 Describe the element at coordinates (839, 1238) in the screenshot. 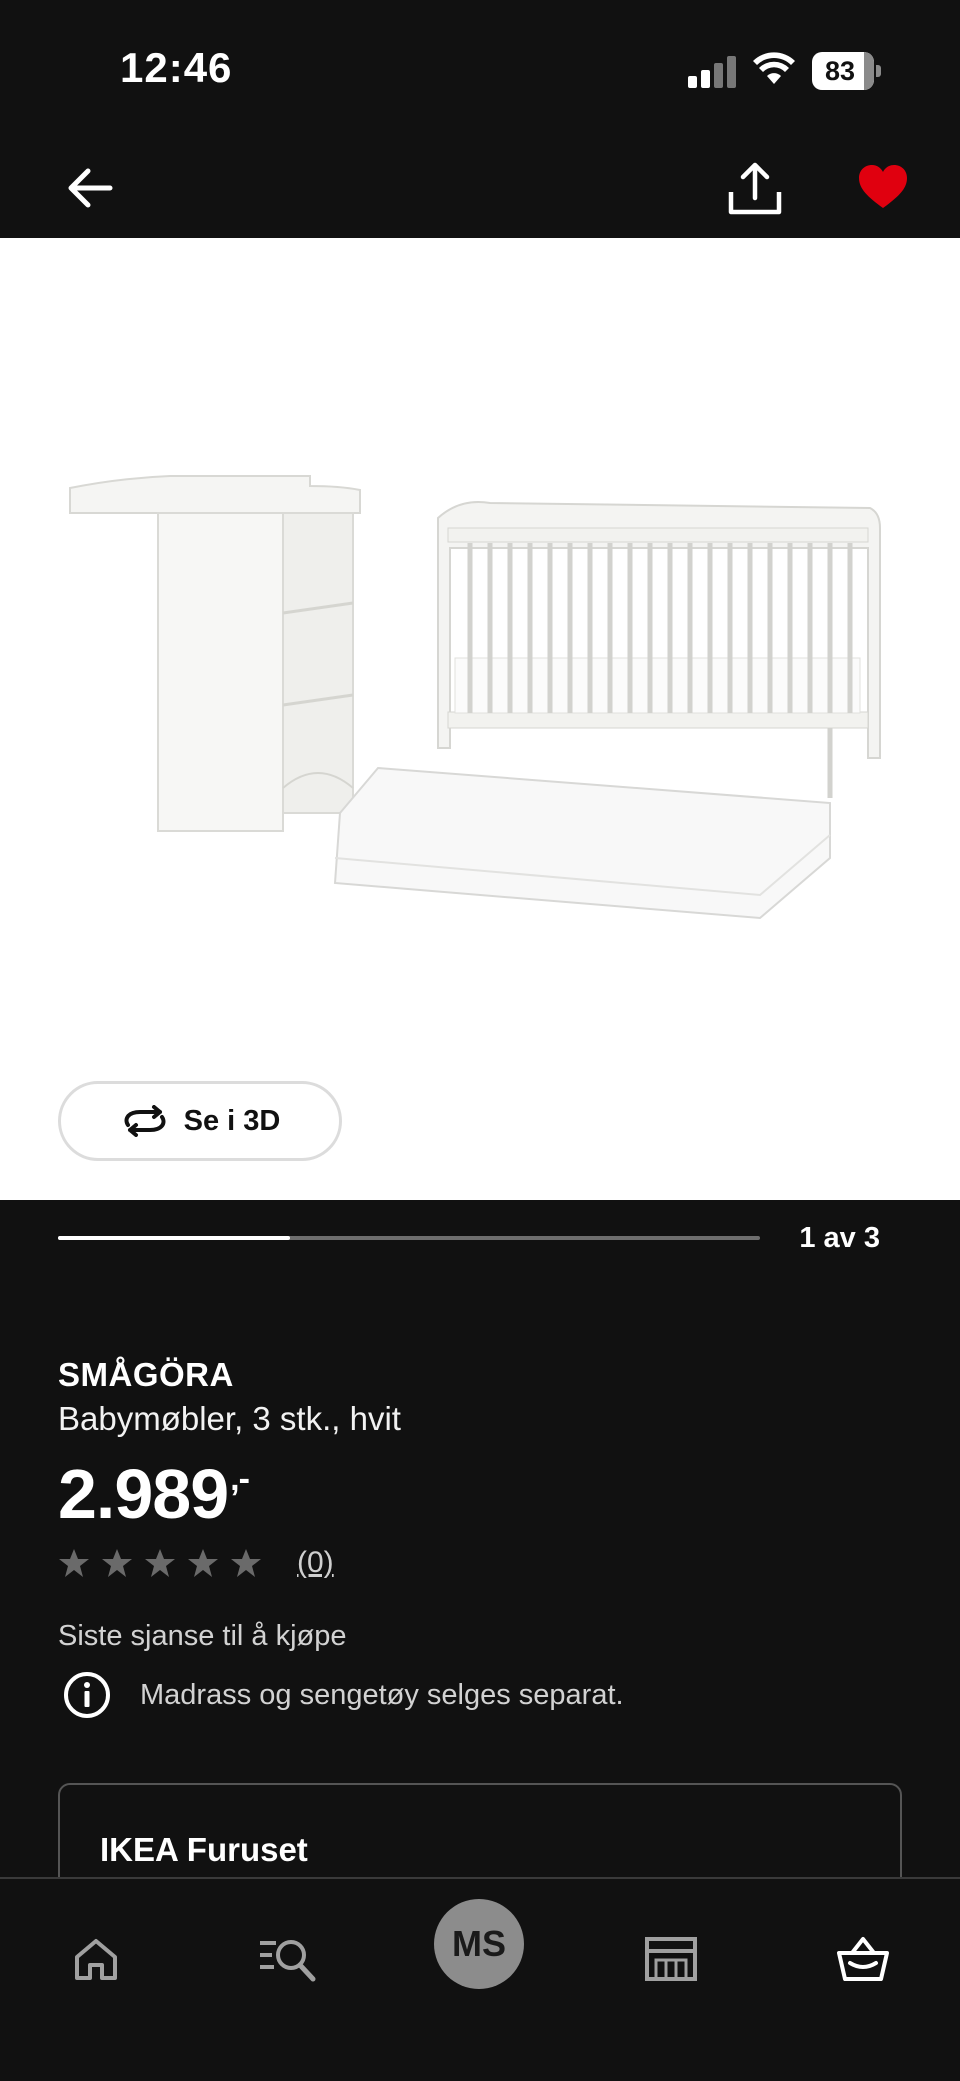

I see `gallery-position-label: 1 av 3` at that location.